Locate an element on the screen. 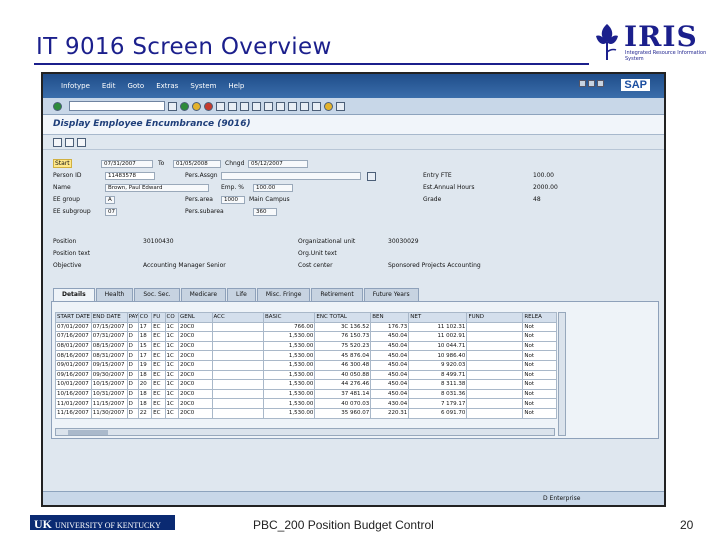 The height and width of the screenshot is (540, 720). minimize-icon is located at coordinates (582, 83).